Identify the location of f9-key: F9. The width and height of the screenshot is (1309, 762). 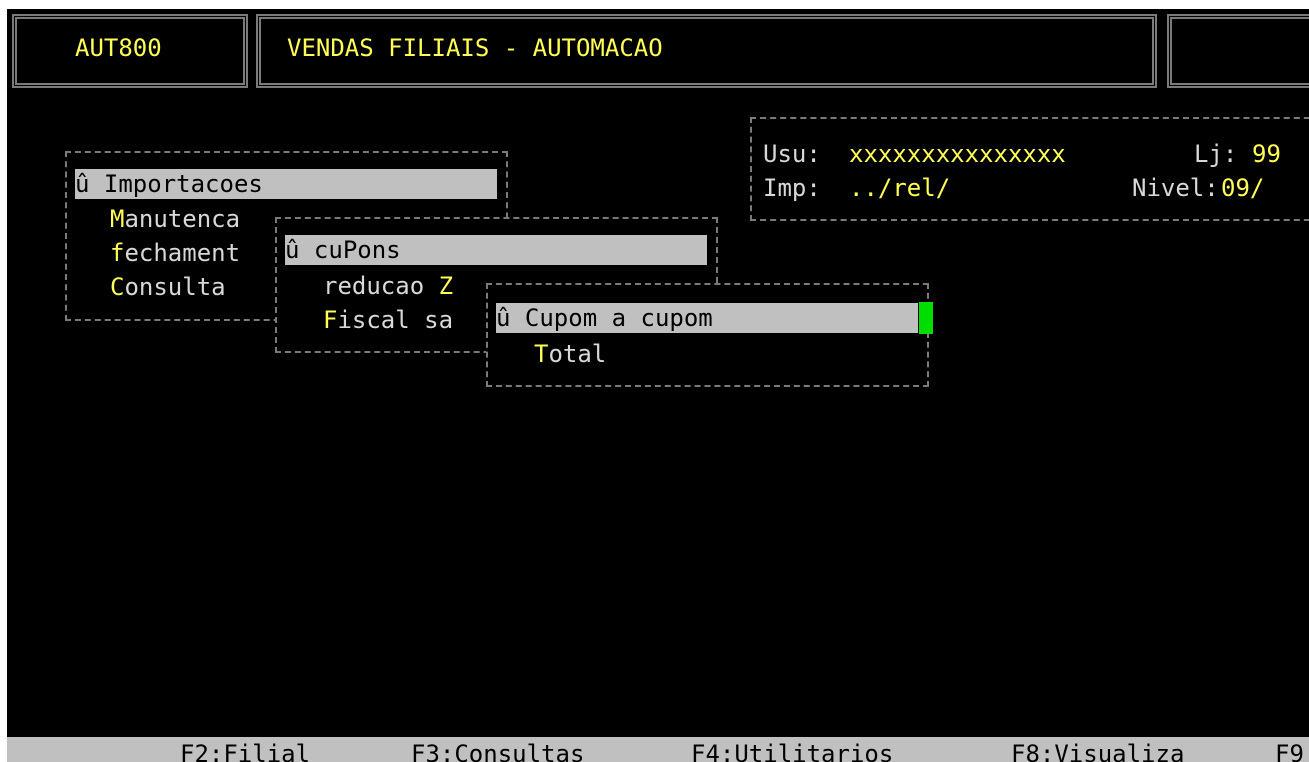
(1289, 749).